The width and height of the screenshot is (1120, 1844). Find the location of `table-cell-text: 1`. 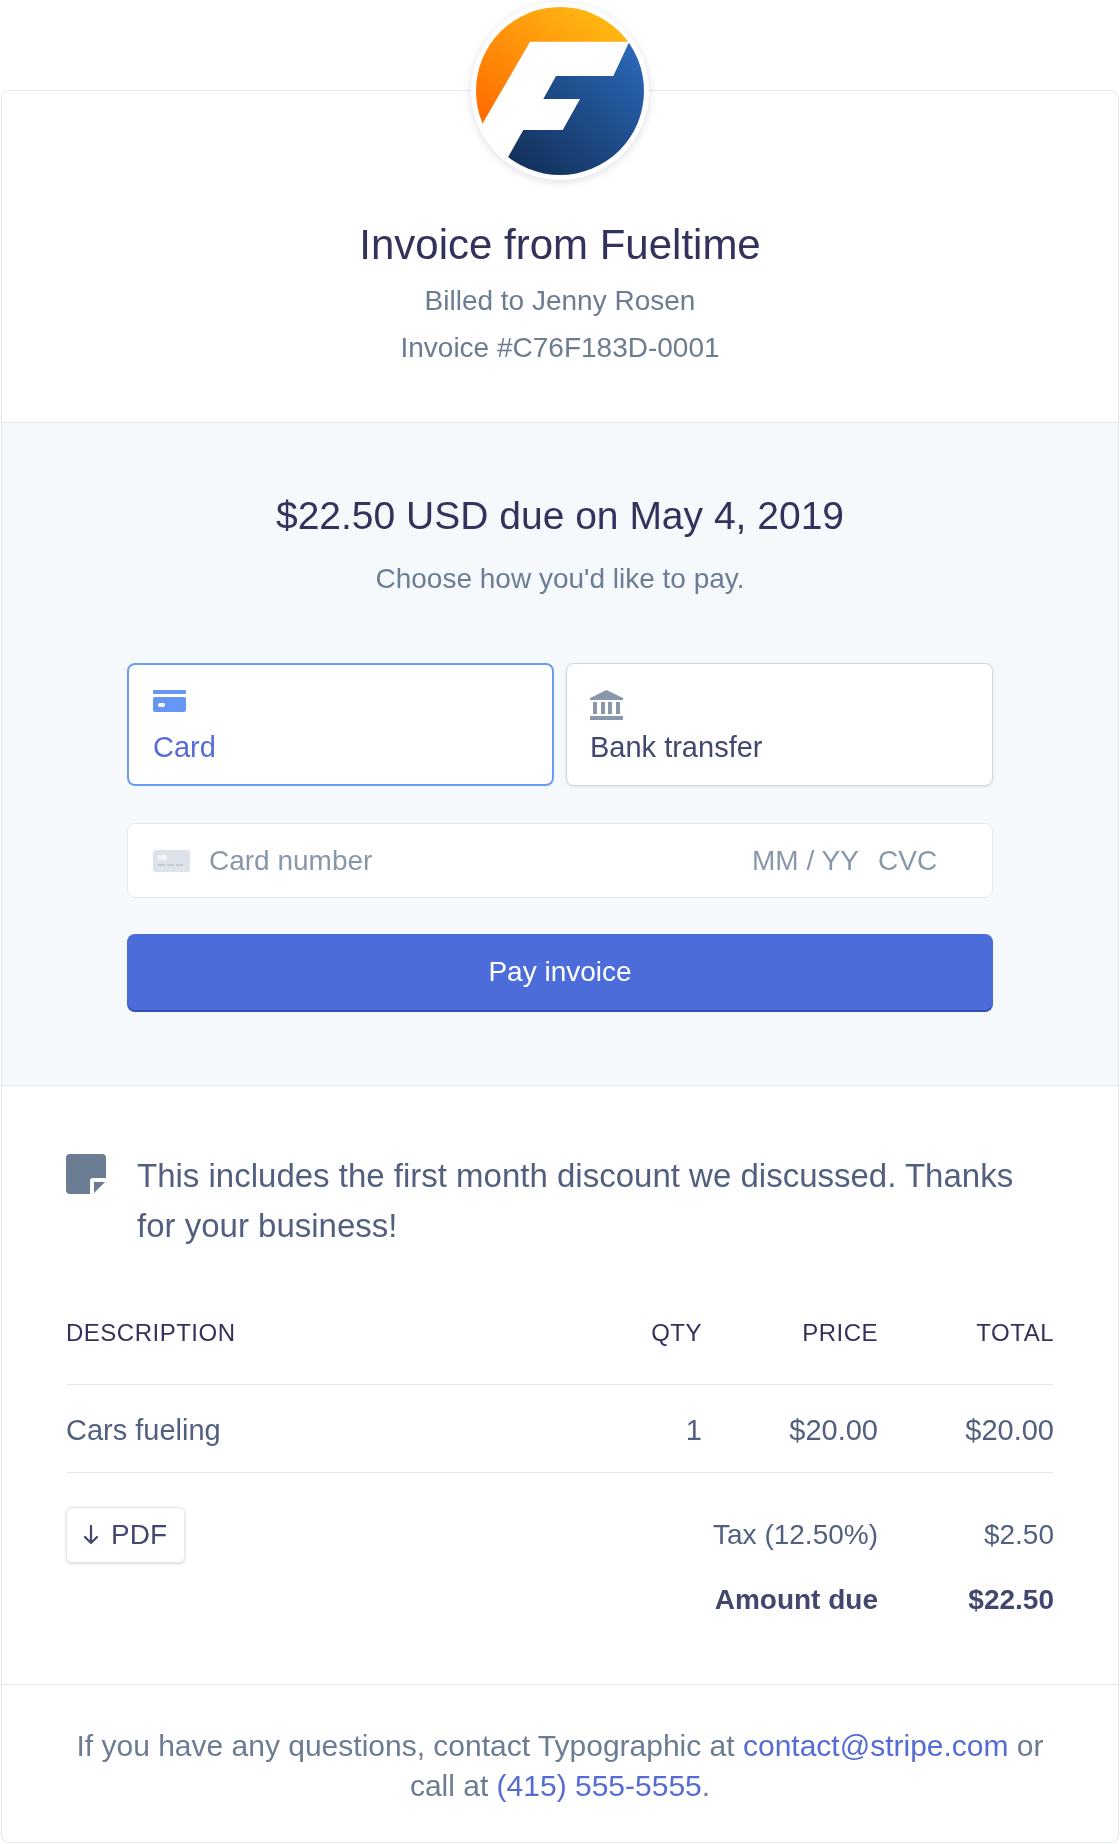

table-cell-text: 1 is located at coordinates (693, 1430).